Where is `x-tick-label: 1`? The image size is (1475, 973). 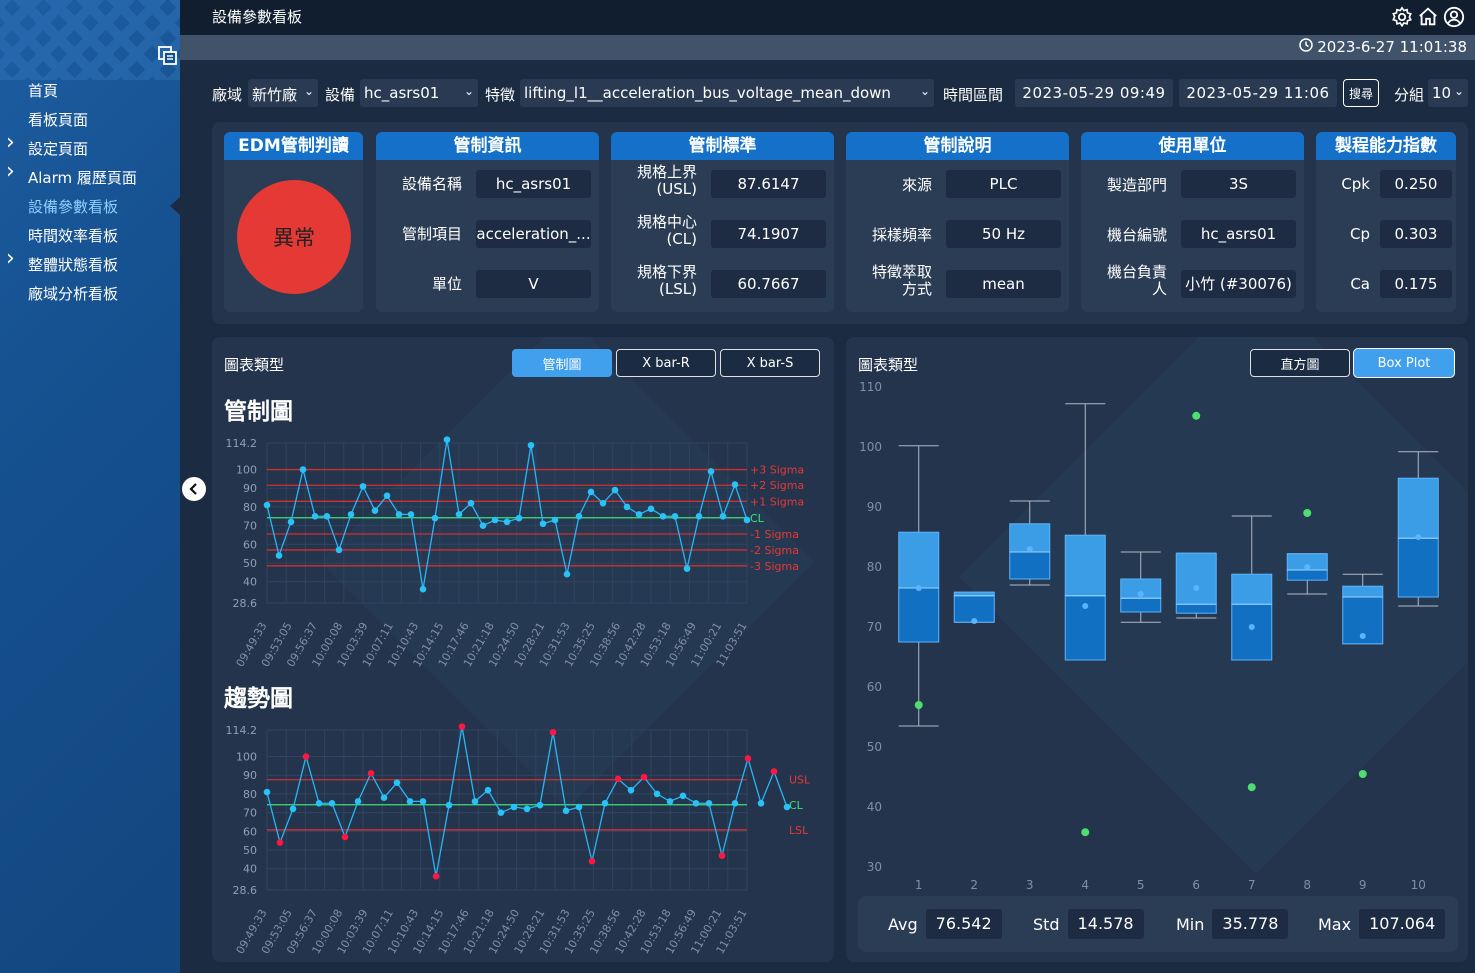 x-tick-label: 1 is located at coordinates (919, 885).